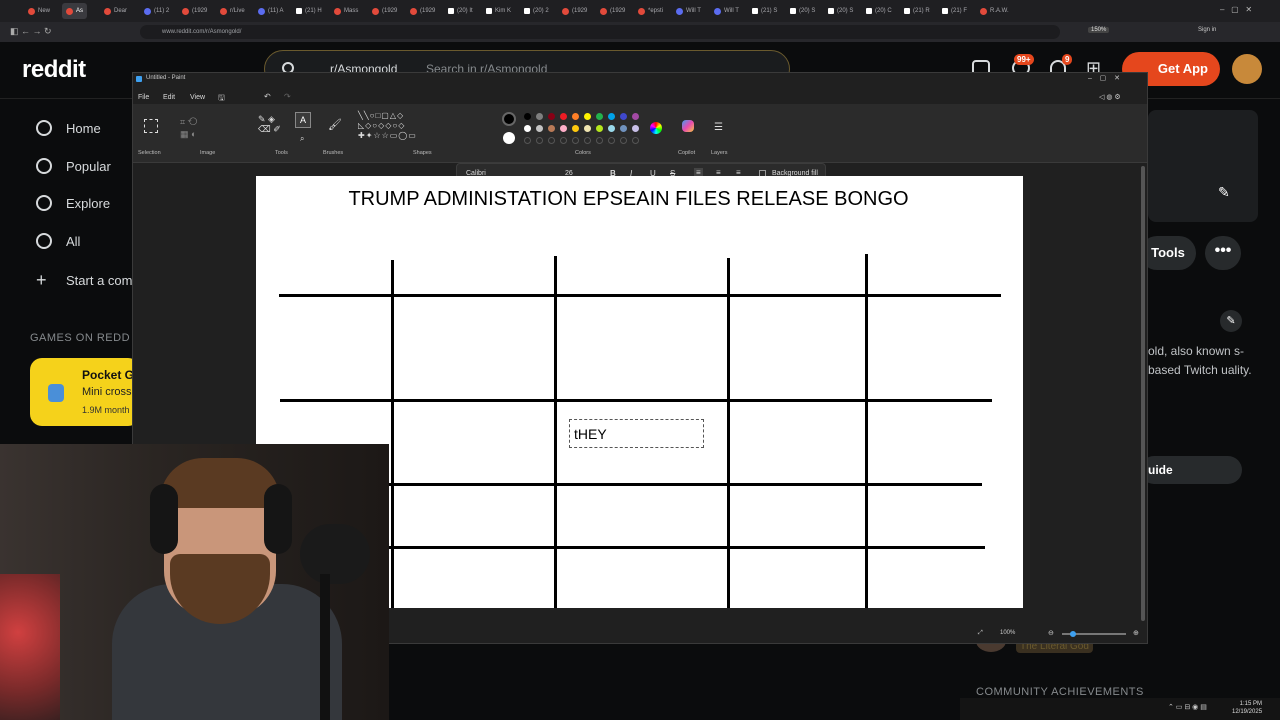  Describe the element at coordinates (656, 128) in the screenshot. I see `edit-colors-icon` at that location.